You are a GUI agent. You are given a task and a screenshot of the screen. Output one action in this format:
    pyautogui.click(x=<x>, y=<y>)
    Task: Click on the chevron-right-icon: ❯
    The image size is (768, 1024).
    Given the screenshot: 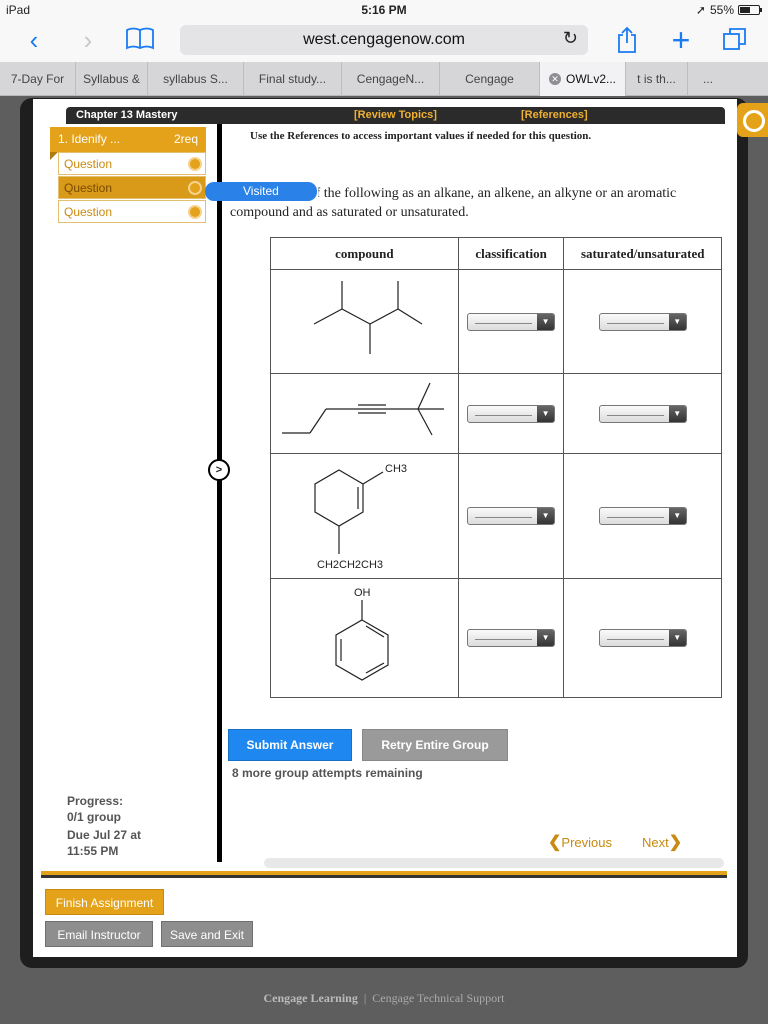 What is the action you would take?
    pyautogui.click(x=675, y=842)
    